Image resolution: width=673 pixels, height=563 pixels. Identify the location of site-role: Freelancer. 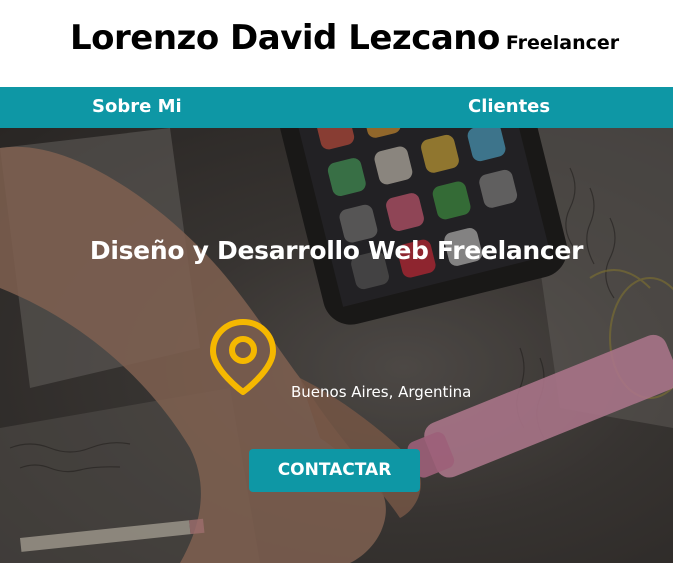
(562, 43).